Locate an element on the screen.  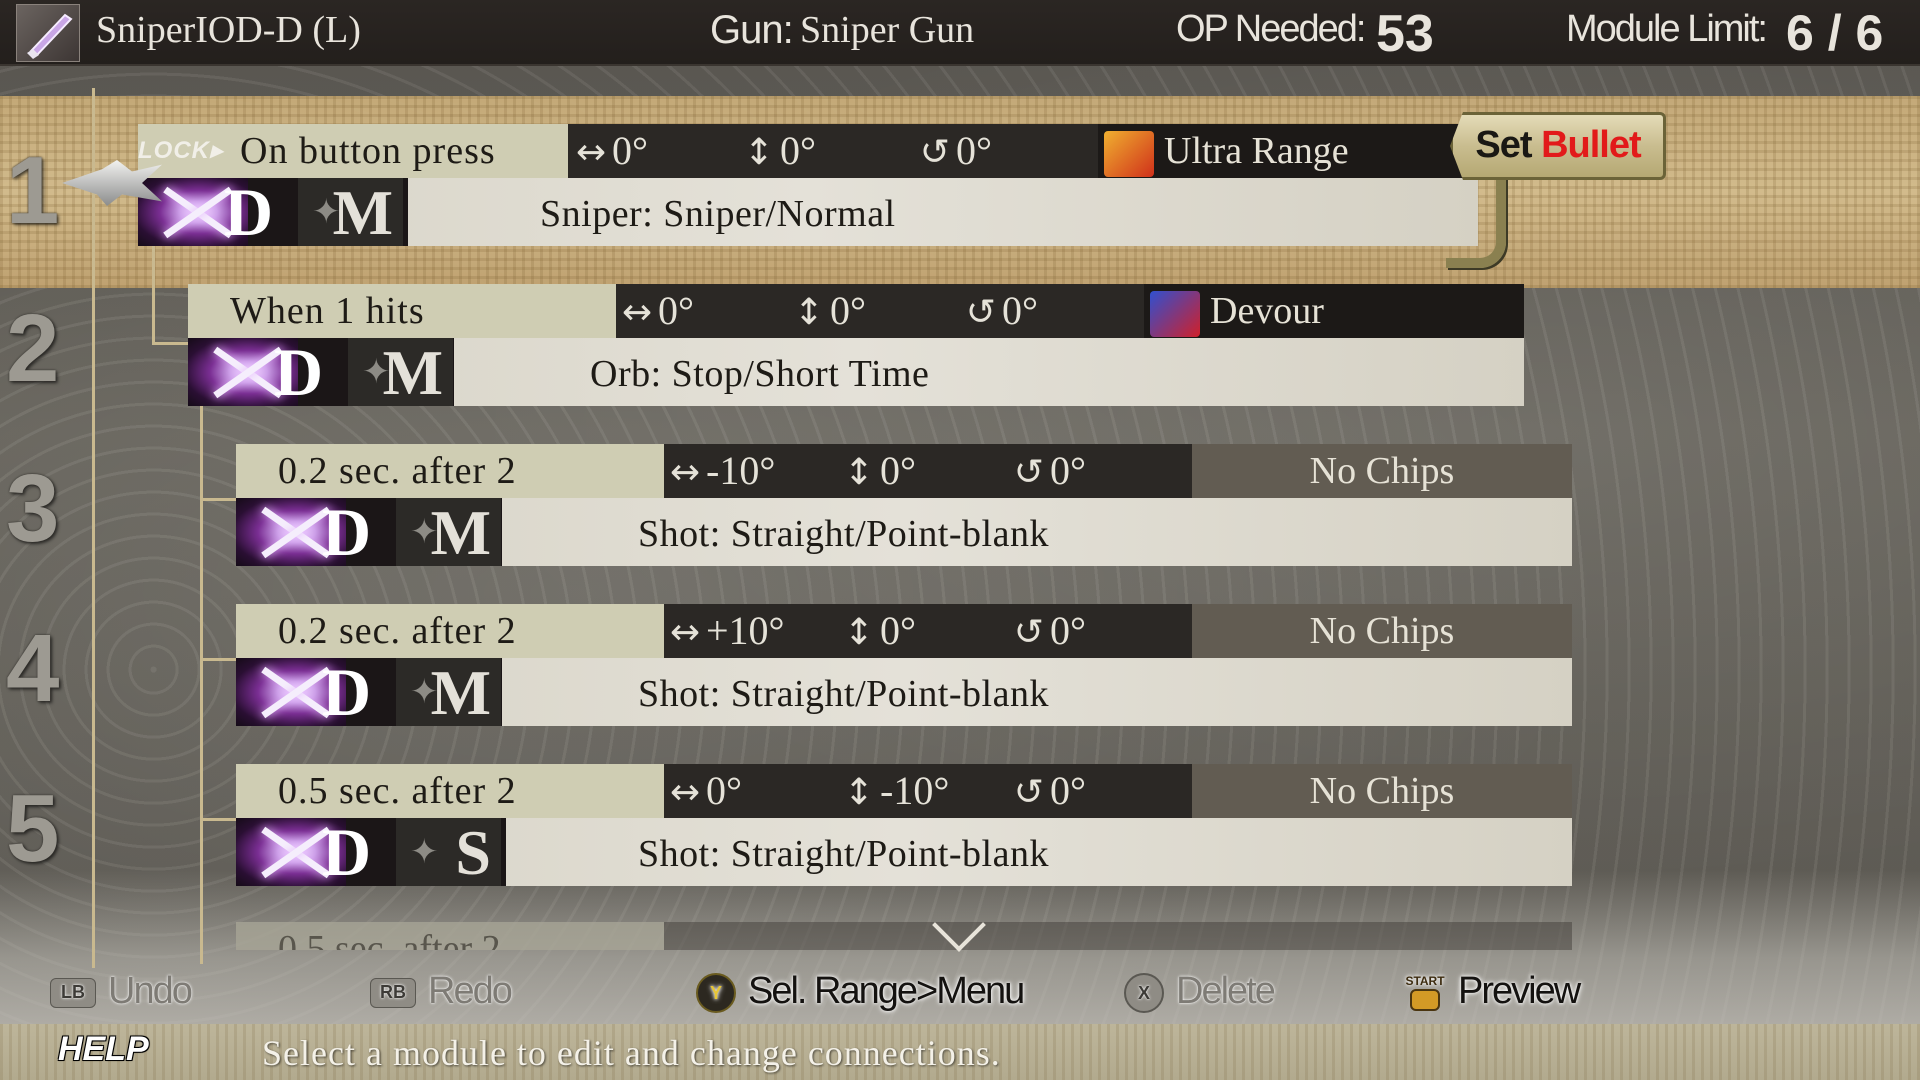
set-bullet-label-accent: Bullet is located at coordinates (1591, 145).